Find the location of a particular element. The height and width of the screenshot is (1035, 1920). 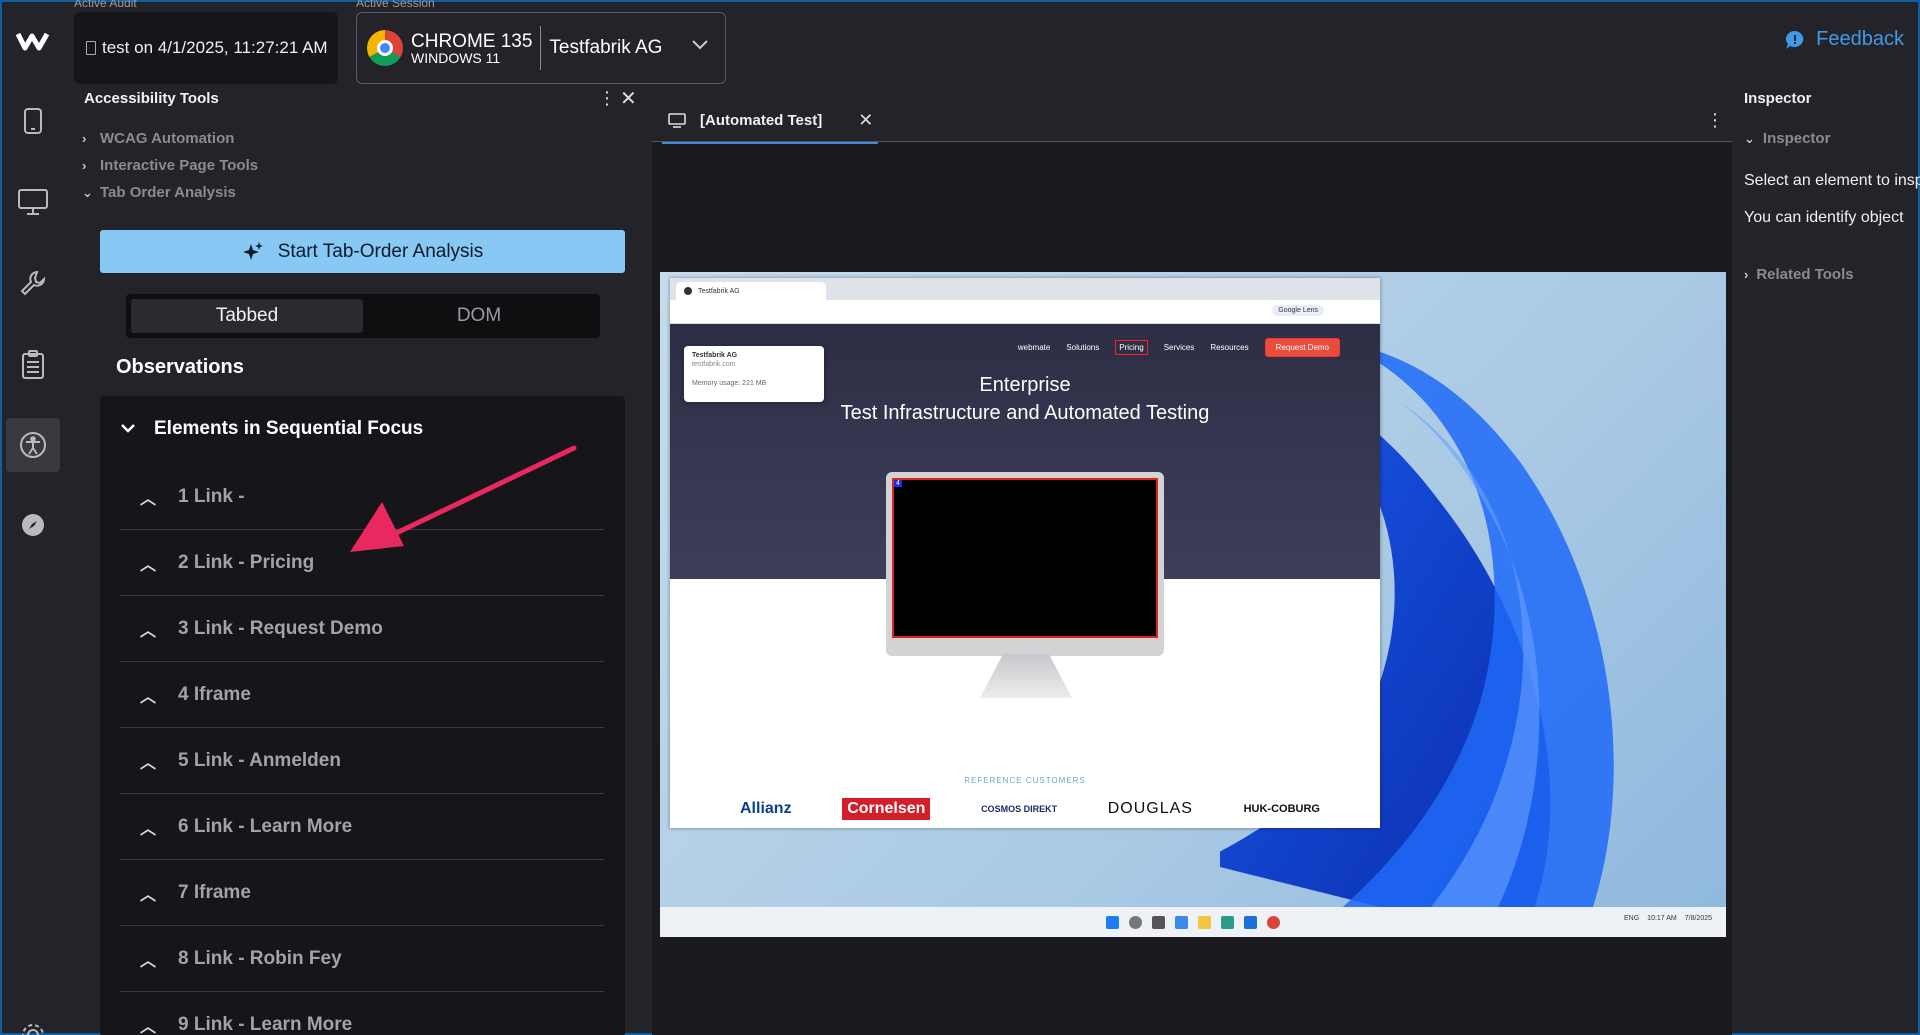

nav-webmate: webmate is located at coordinates (1034, 347).